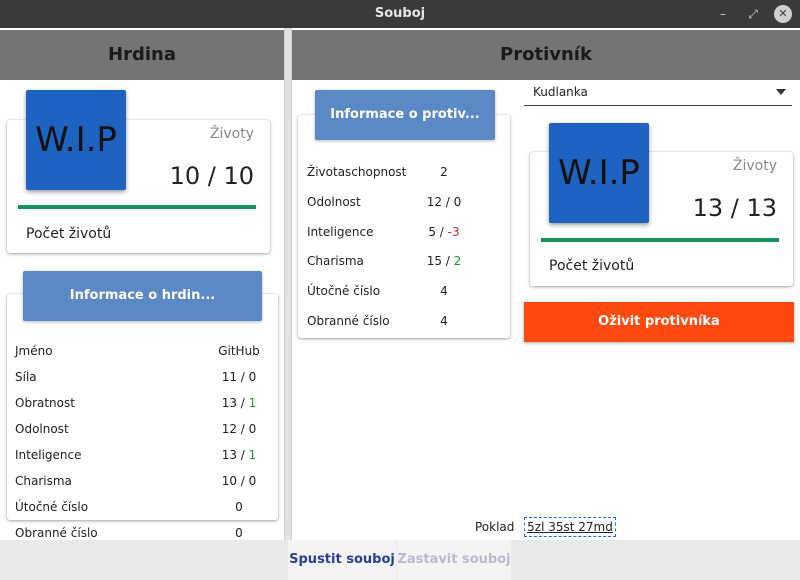 This screenshot has width=800, height=580. Describe the element at coordinates (781, 92) in the screenshot. I see `dropdown-arrow-icon` at that location.